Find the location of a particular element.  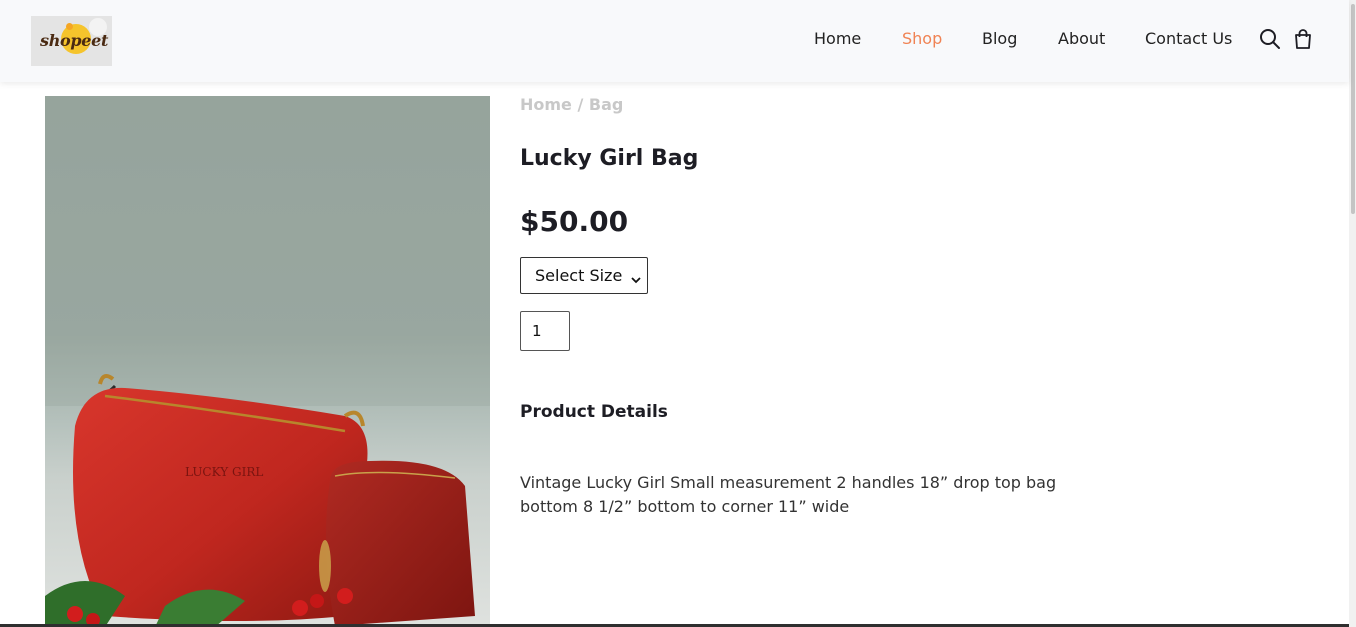

breadcrumb-current: Bag is located at coordinates (606, 104).